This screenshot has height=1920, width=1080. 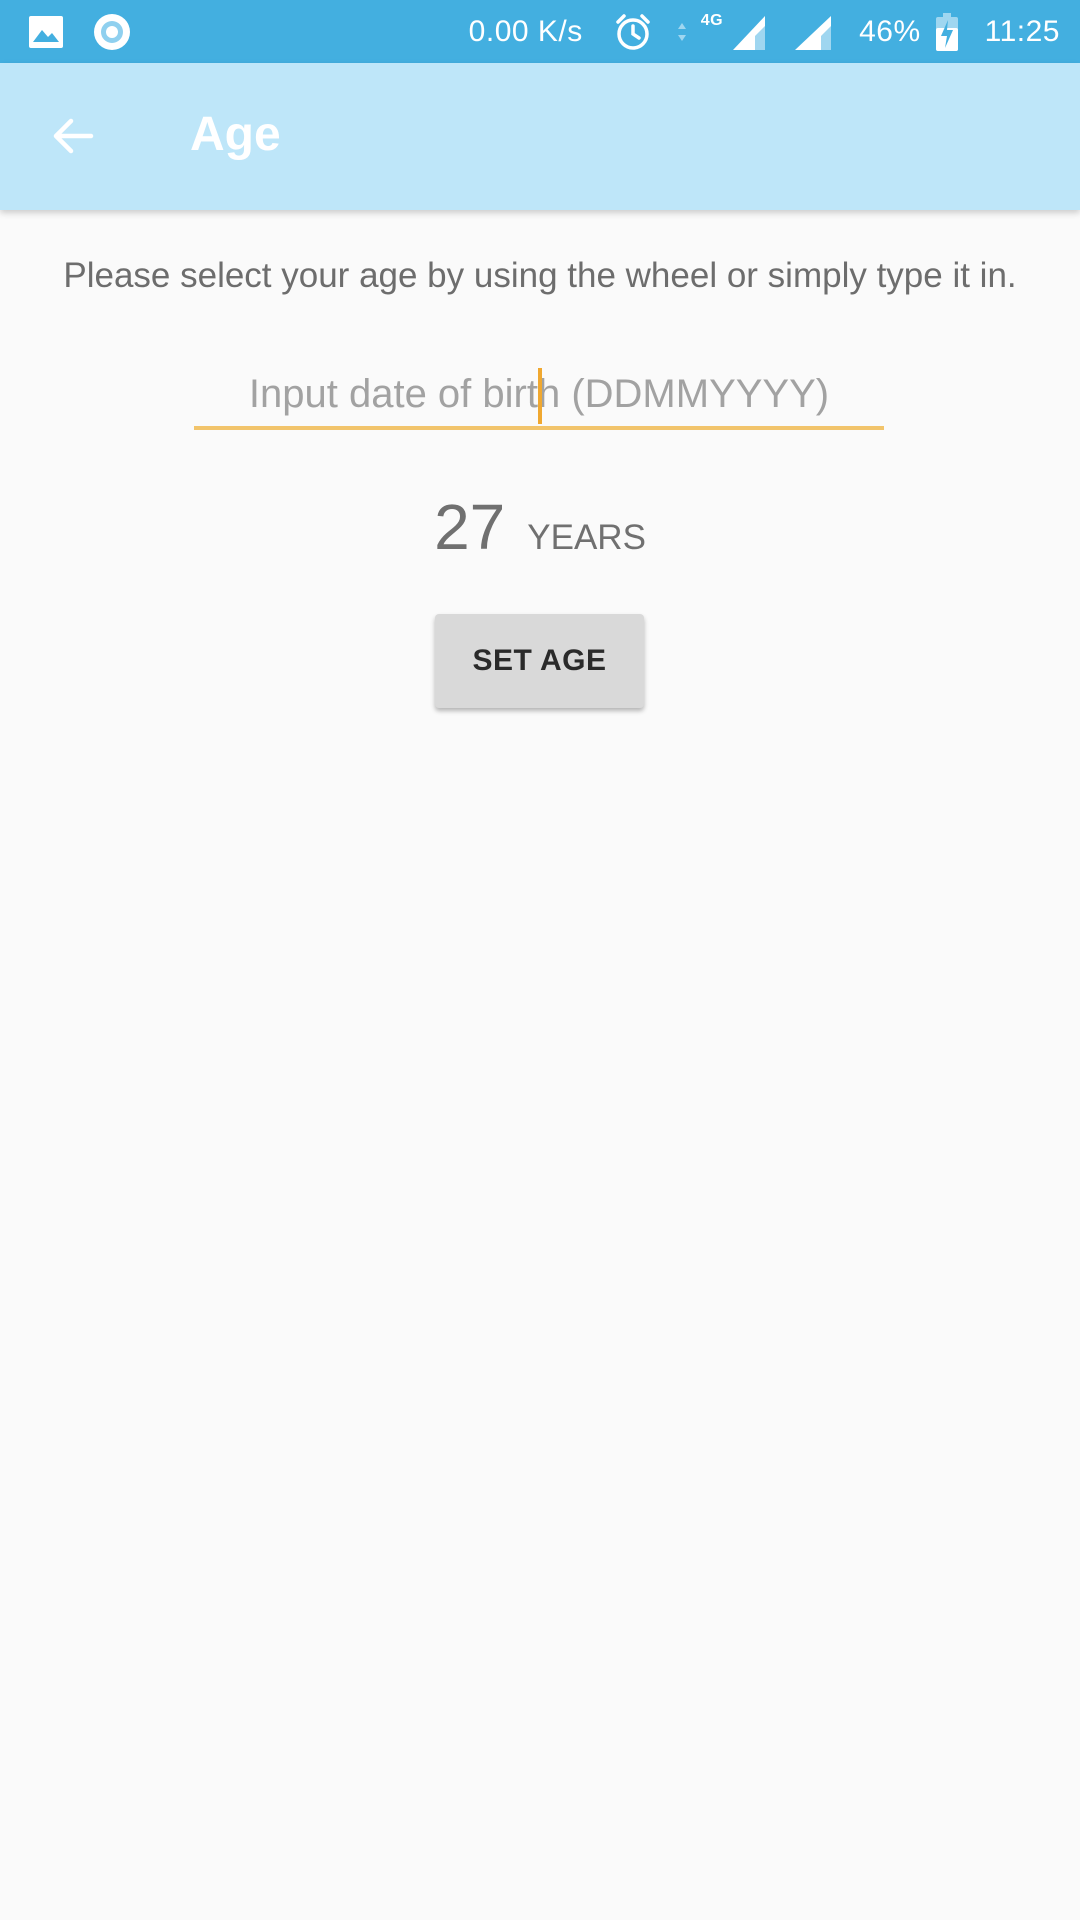 I want to click on set-age-button: SET AGE, so click(x=539, y=661).